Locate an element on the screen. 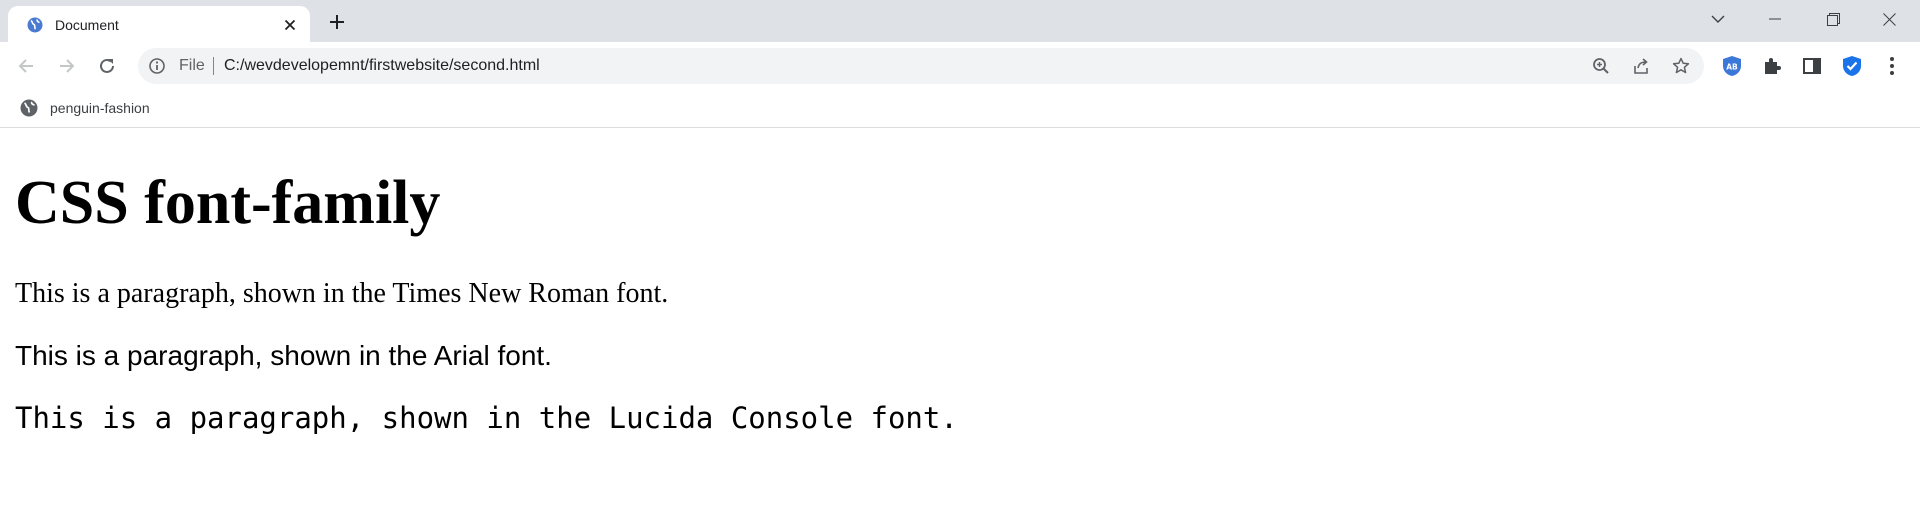 The image size is (1920, 529). kebab-menu-icon is located at coordinates (1892, 66).